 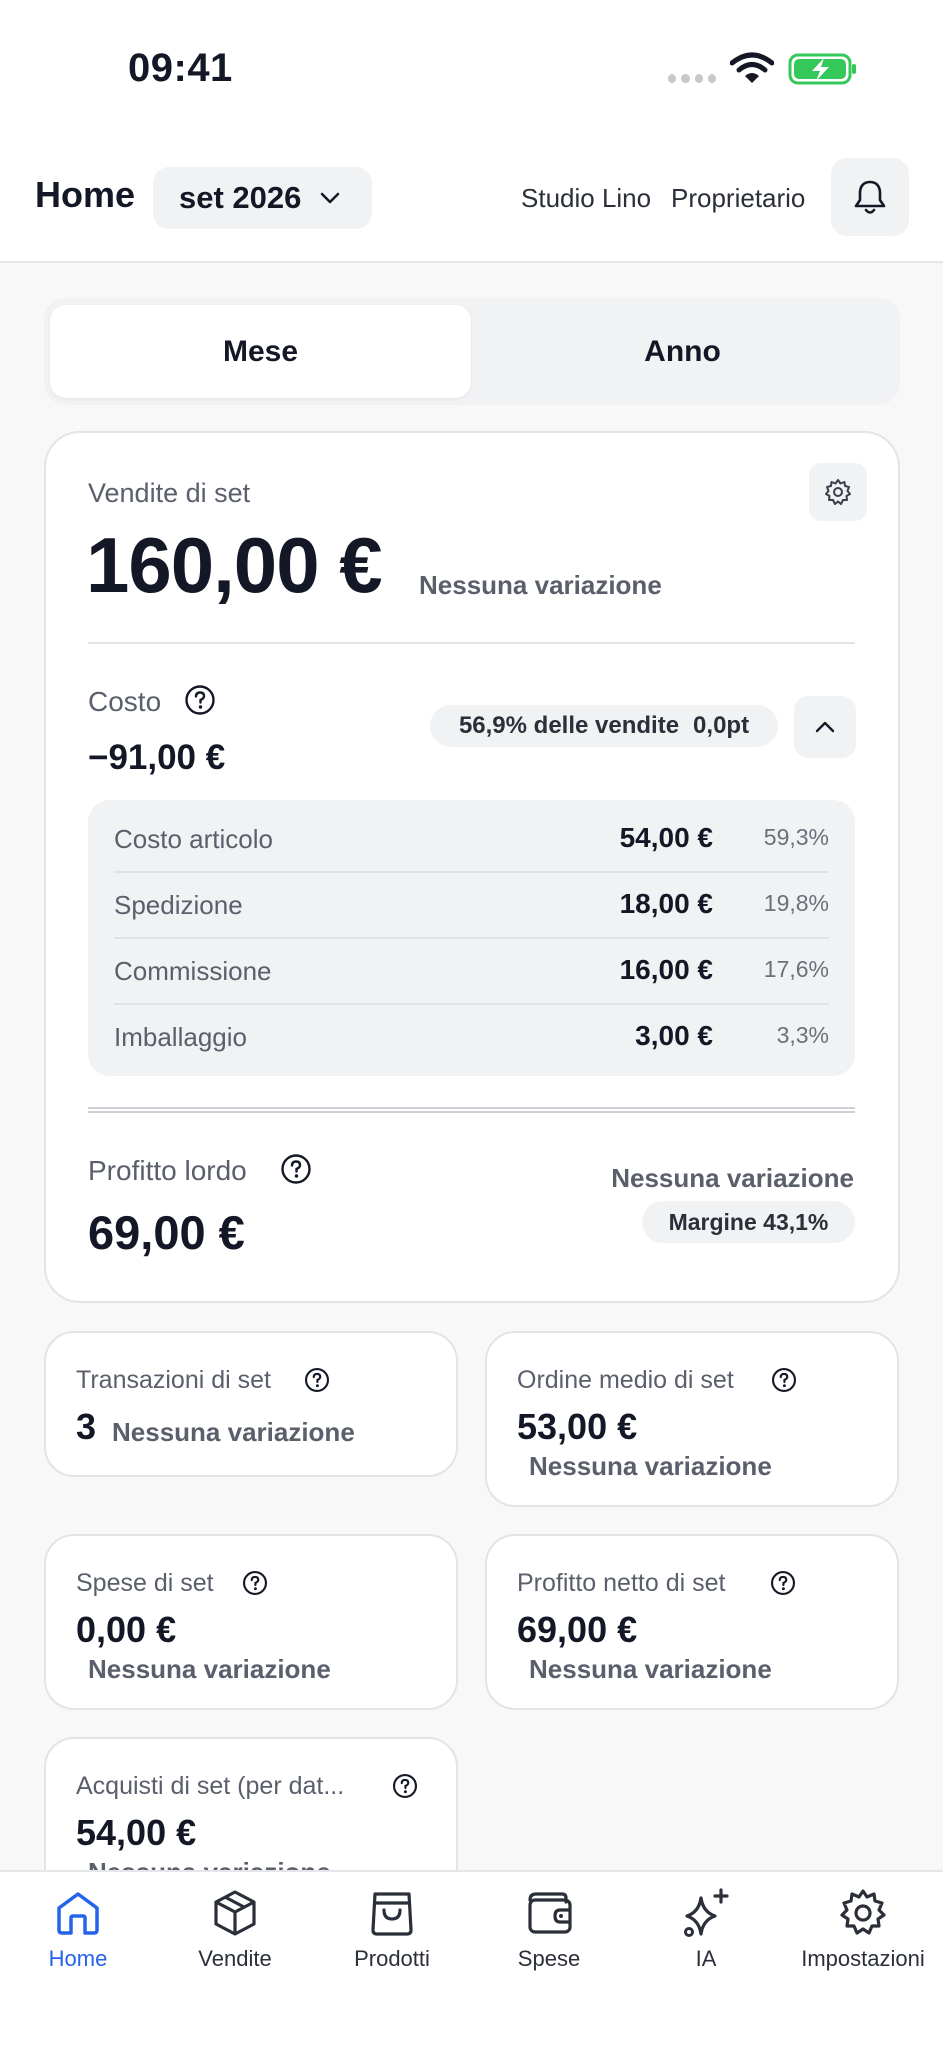 What do you see at coordinates (235, 1913) in the screenshot?
I see `box-icon` at bounding box center [235, 1913].